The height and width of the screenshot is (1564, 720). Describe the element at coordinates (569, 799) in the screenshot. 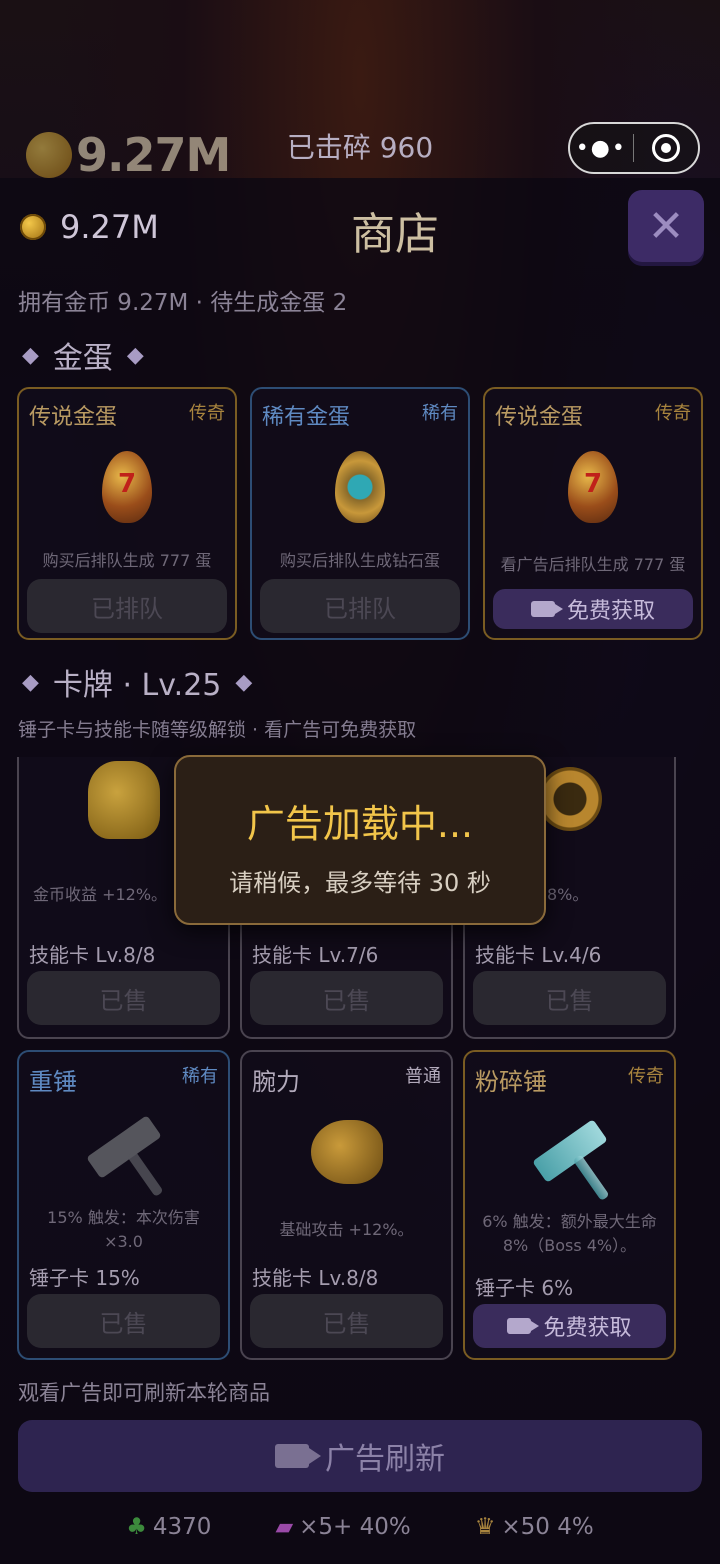

I see `brass-gear-icon` at that location.